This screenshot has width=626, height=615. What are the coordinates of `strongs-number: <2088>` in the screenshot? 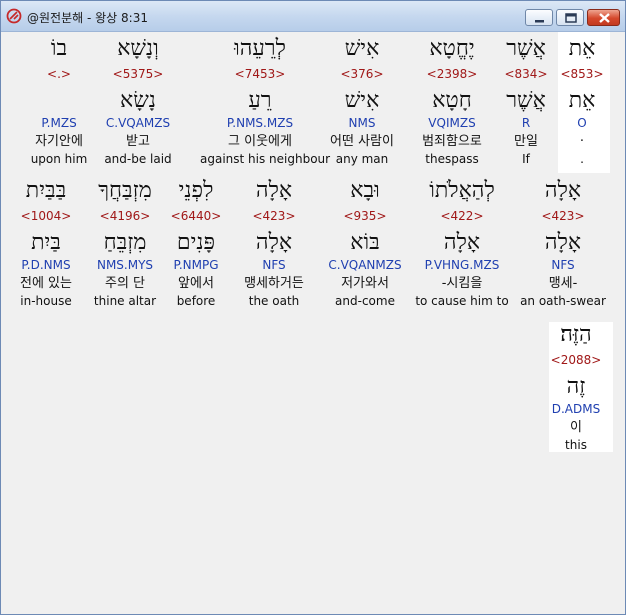 It's located at (576, 360).